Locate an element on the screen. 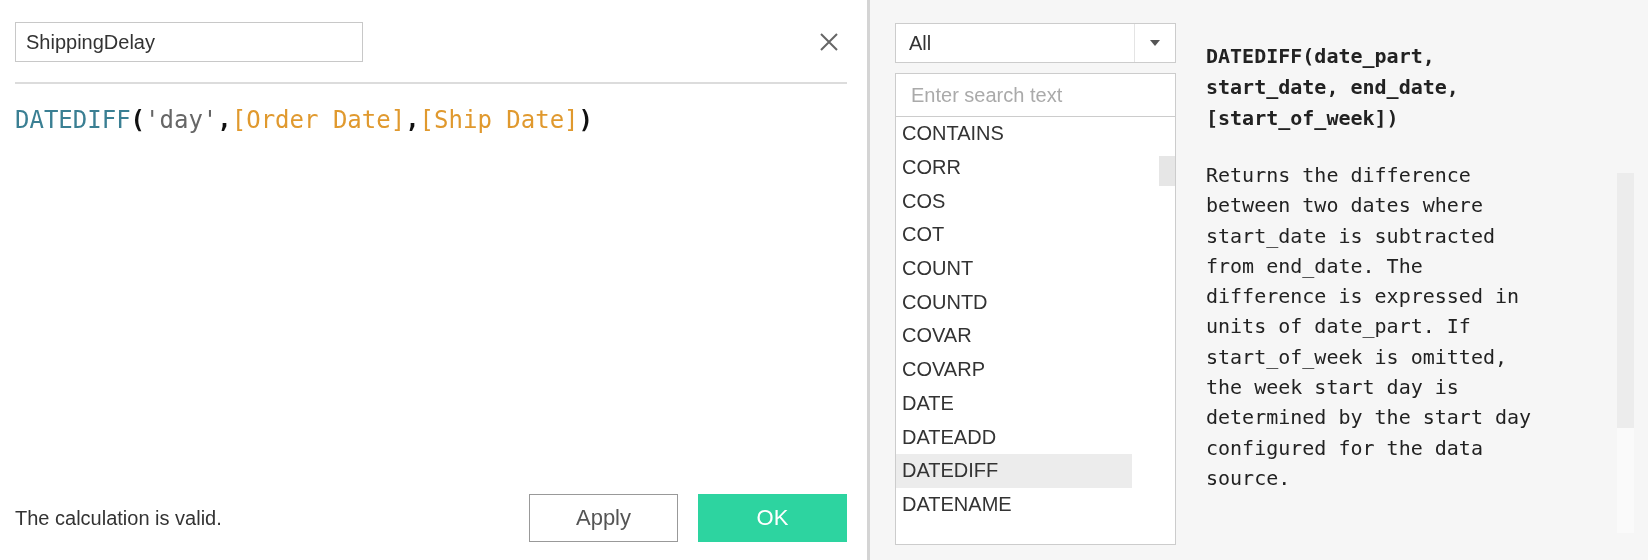  function-signature: DATEDIFF(date_part, start_date, end_date, [start_of_week]) is located at coordinates (1333, 87).